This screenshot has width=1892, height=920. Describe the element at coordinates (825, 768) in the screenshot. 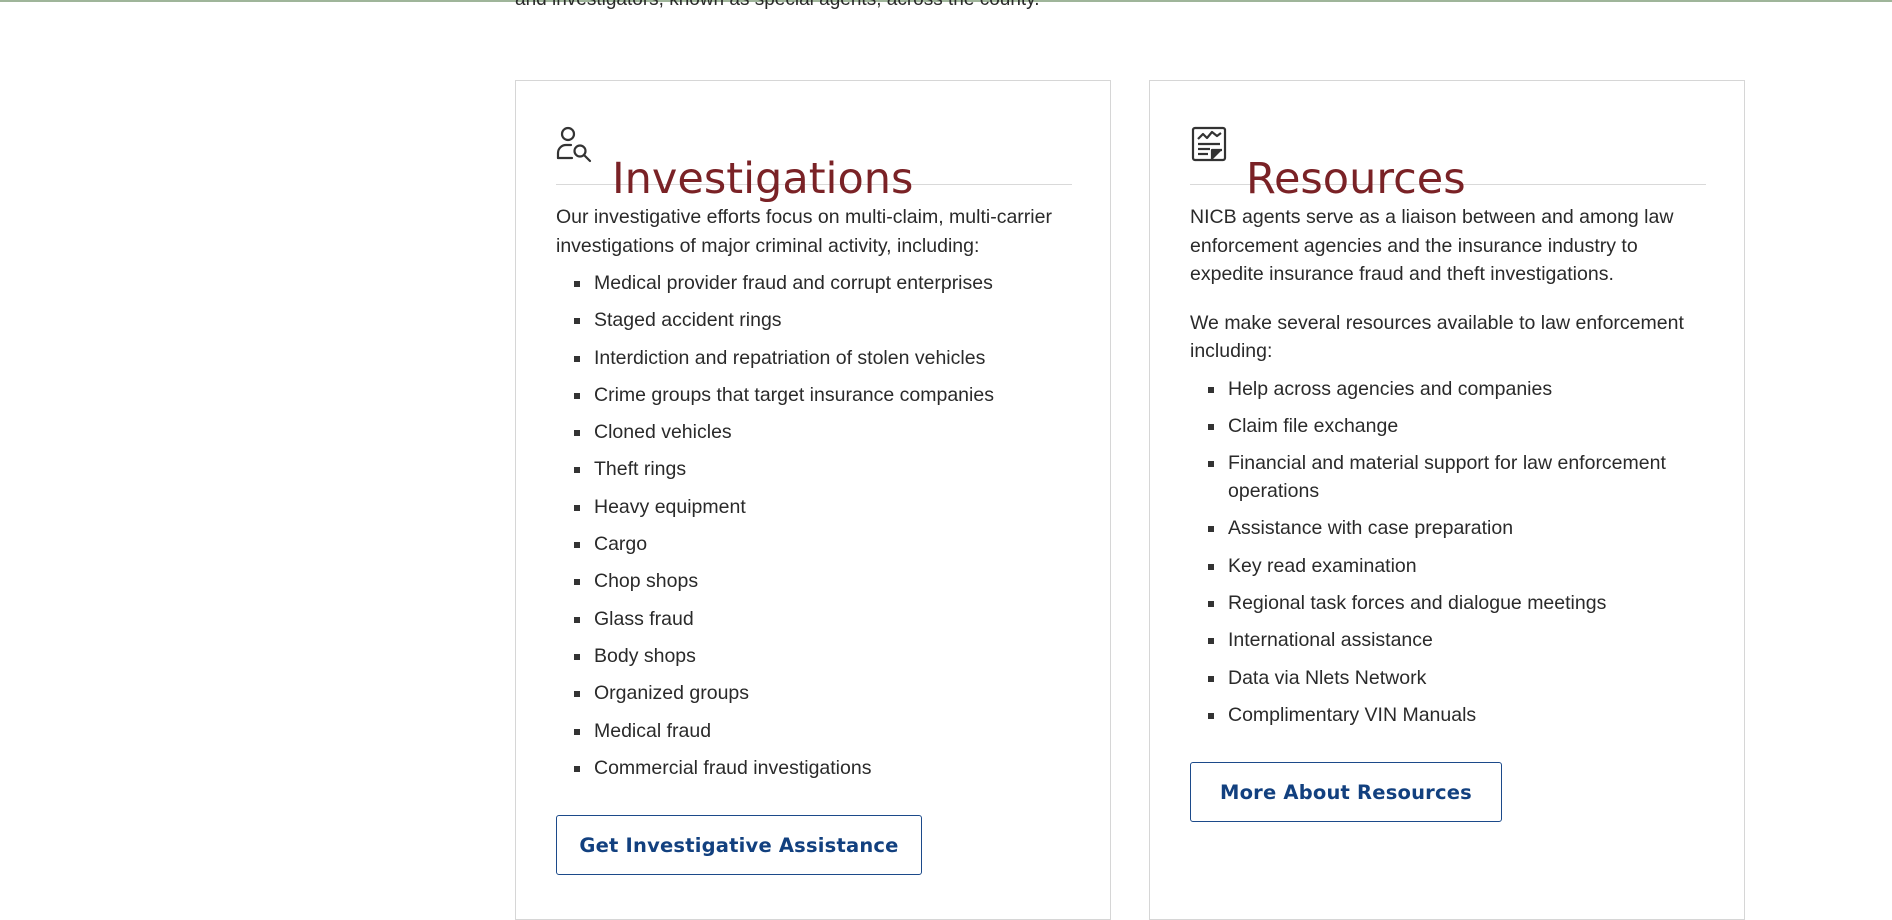

I see `list-item: Commercial fraud investigations` at that location.